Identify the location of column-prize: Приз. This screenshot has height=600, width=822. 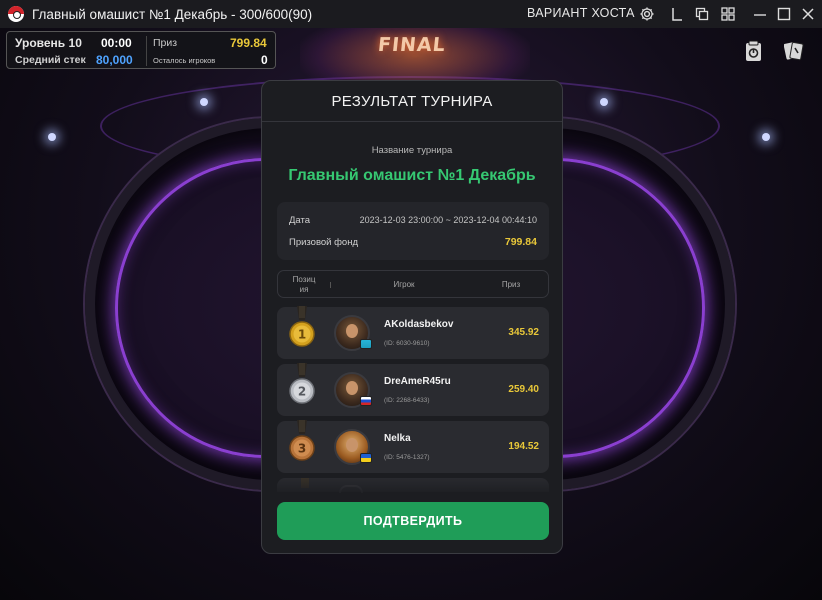
(511, 284).